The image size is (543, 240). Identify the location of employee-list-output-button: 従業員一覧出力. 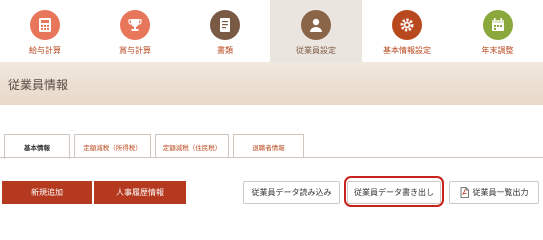
(494, 192).